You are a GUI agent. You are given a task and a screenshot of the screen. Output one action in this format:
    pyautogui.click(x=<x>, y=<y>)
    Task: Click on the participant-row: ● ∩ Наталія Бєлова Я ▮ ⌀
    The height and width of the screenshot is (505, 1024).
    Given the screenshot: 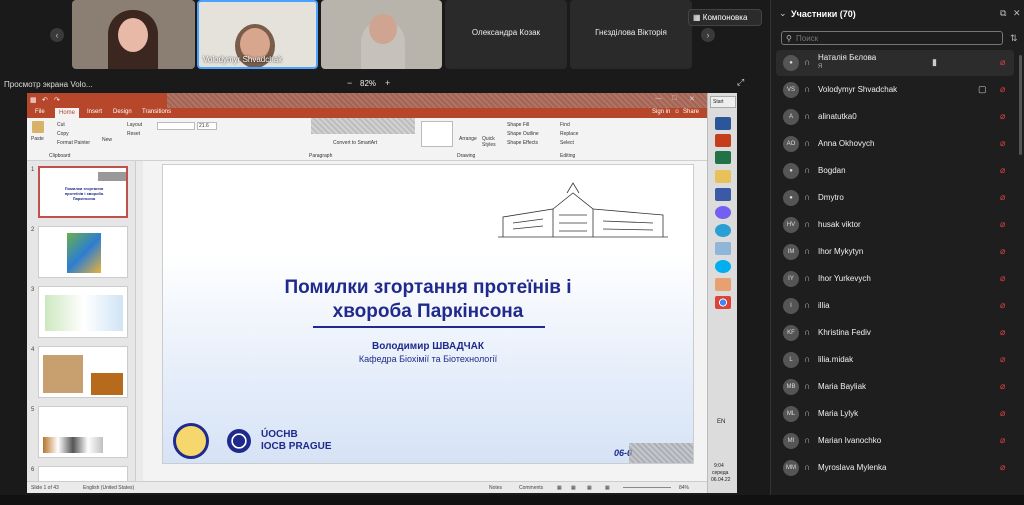 What is the action you would take?
    pyautogui.click(x=895, y=63)
    